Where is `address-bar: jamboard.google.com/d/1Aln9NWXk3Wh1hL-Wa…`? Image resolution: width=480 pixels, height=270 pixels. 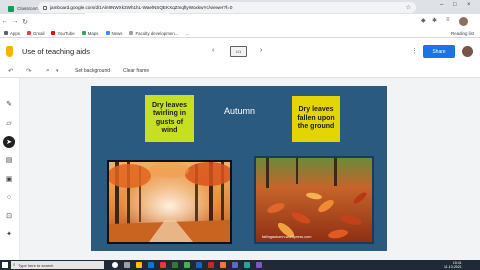
address-bar: jamboard.google.com/d/1Aln9NWXk3Wh1hL-Wa… is located at coordinates (227, 7).